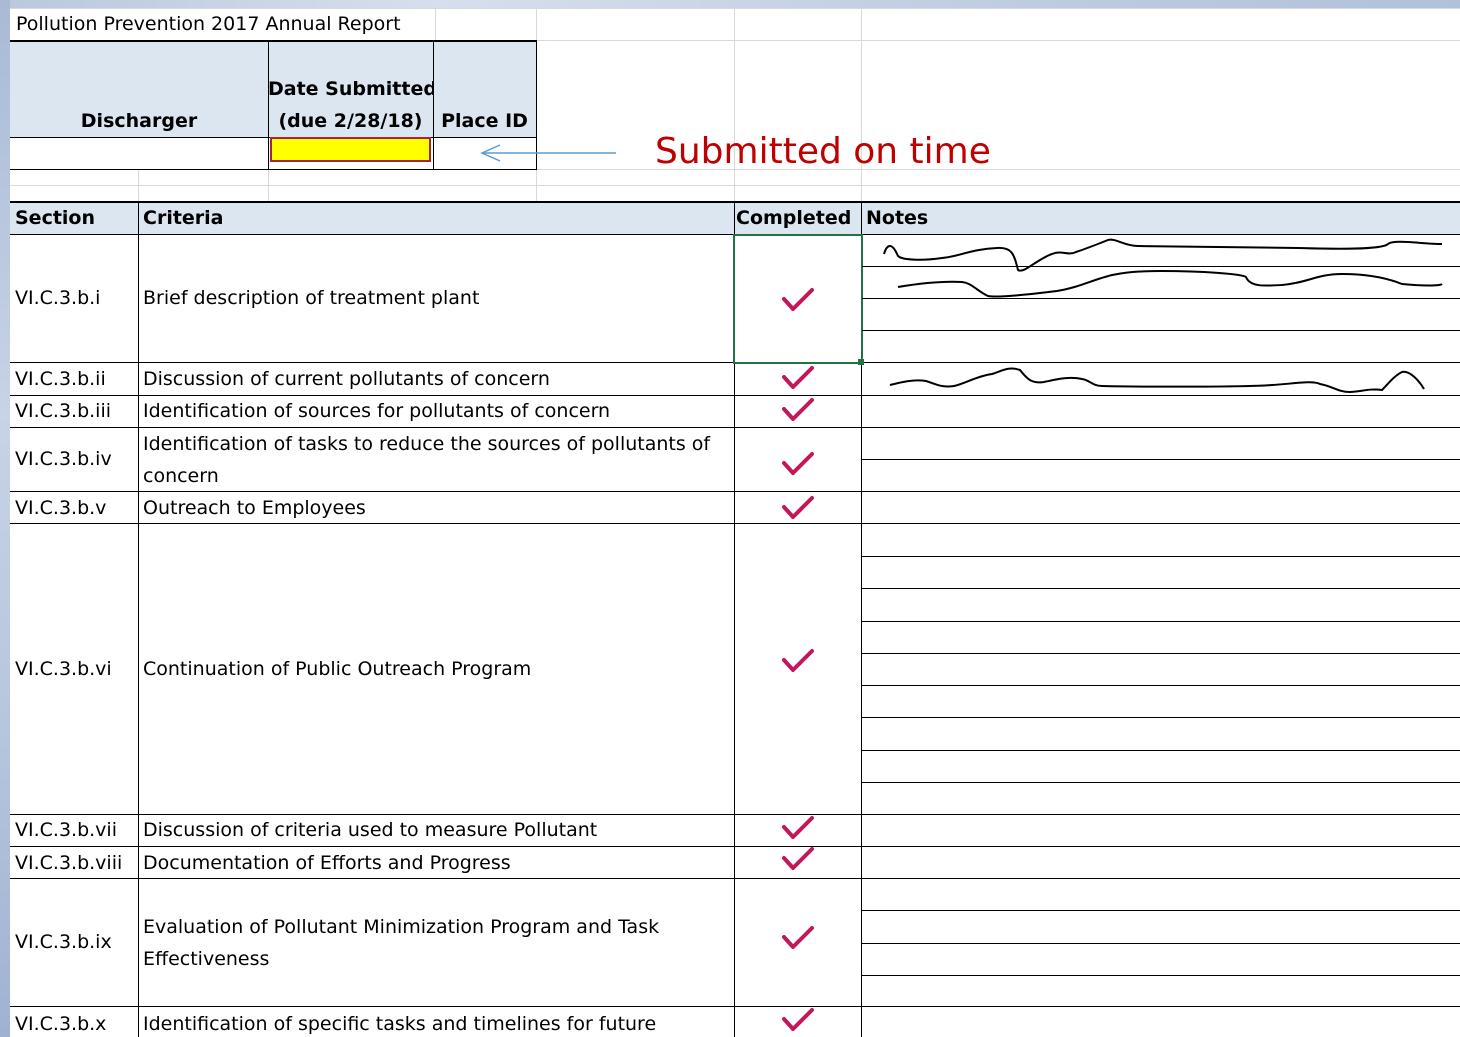 The image size is (1460, 1037). I want to click on slide-background-left, so click(5, 518).